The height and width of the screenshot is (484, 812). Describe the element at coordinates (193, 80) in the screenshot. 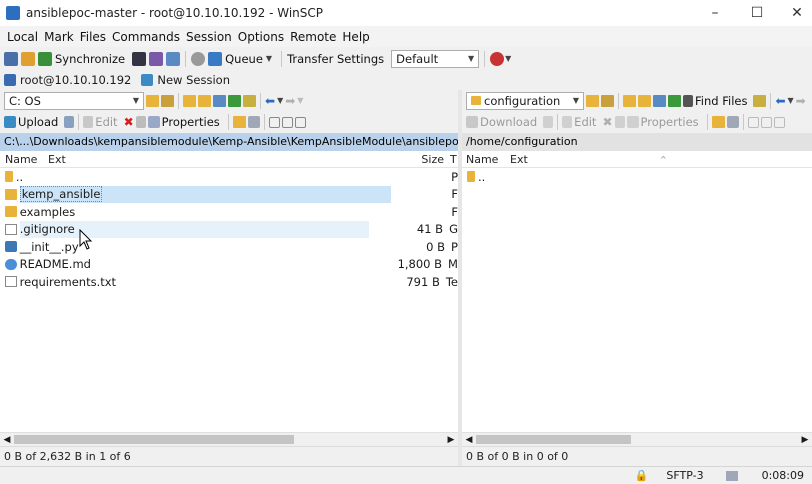

I see `new-session-tab: New Session` at that location.